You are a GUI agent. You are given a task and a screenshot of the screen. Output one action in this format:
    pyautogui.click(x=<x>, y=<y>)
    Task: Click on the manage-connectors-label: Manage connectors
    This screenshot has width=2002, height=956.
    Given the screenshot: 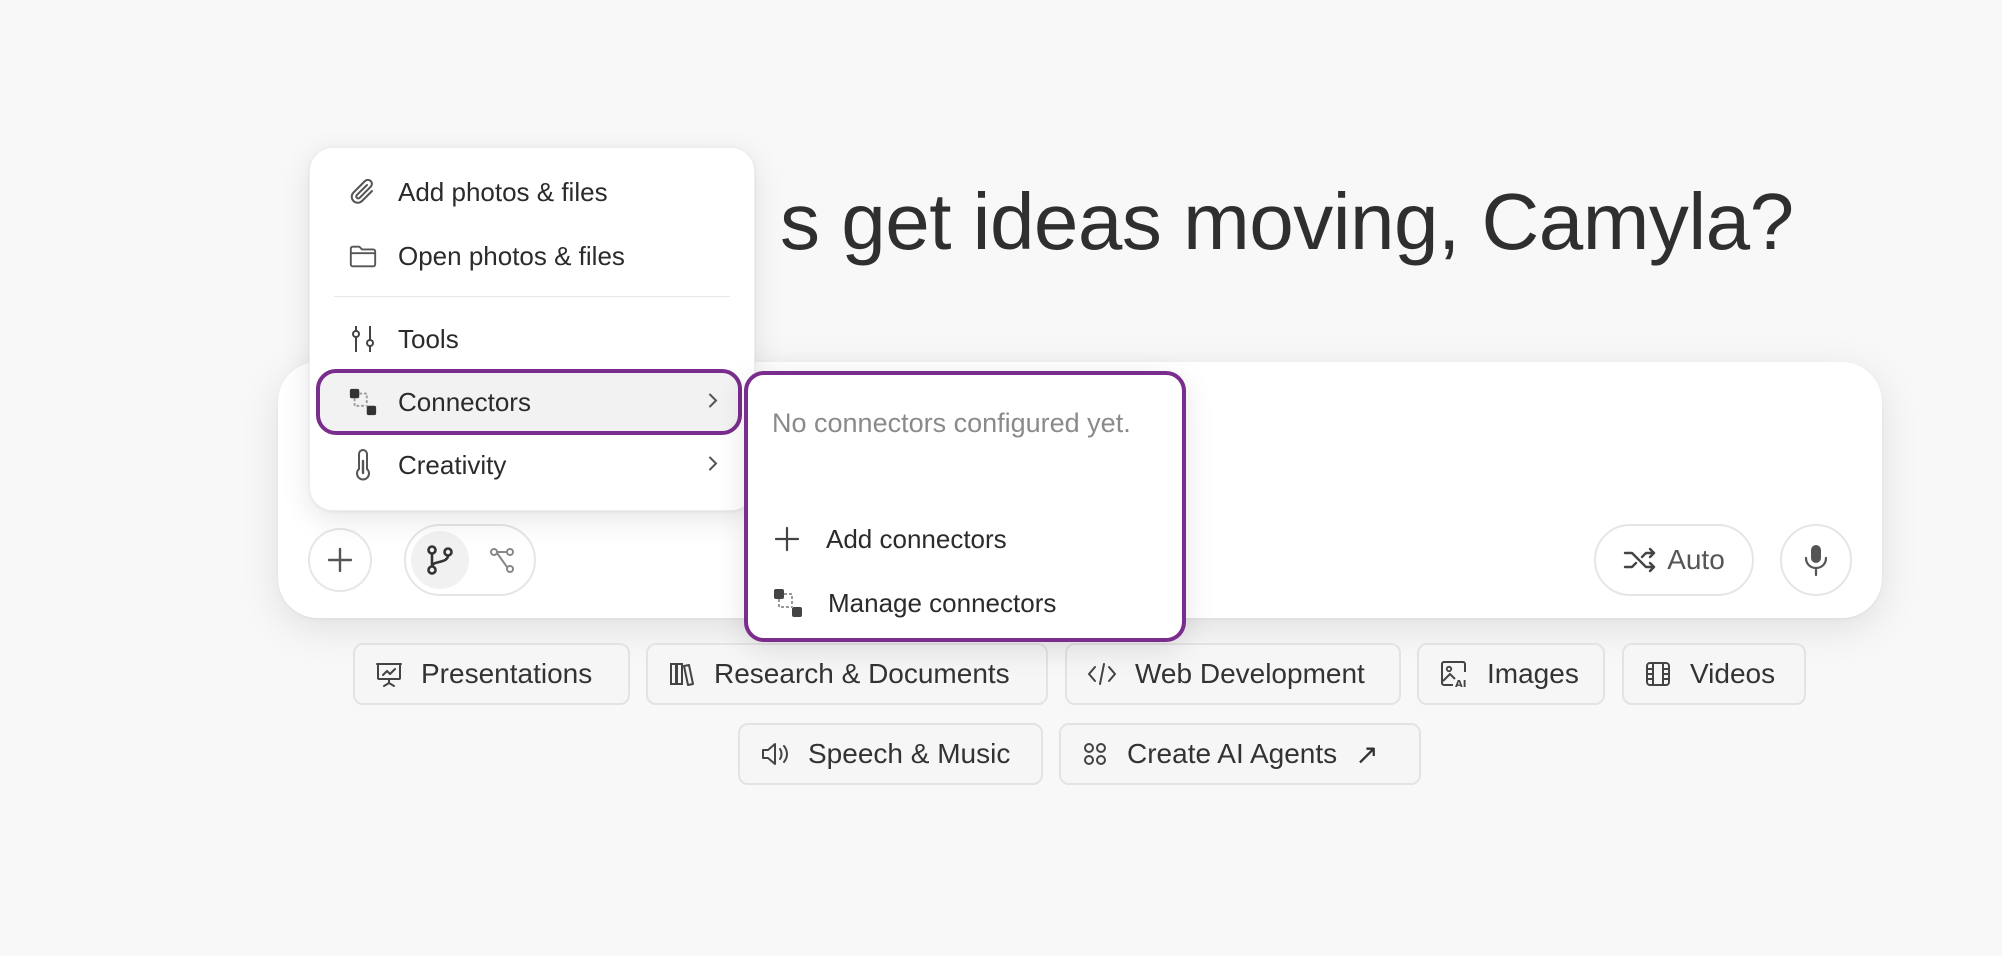 What is the action you would take?
    pyautogui.click(x=942, y=602)
    